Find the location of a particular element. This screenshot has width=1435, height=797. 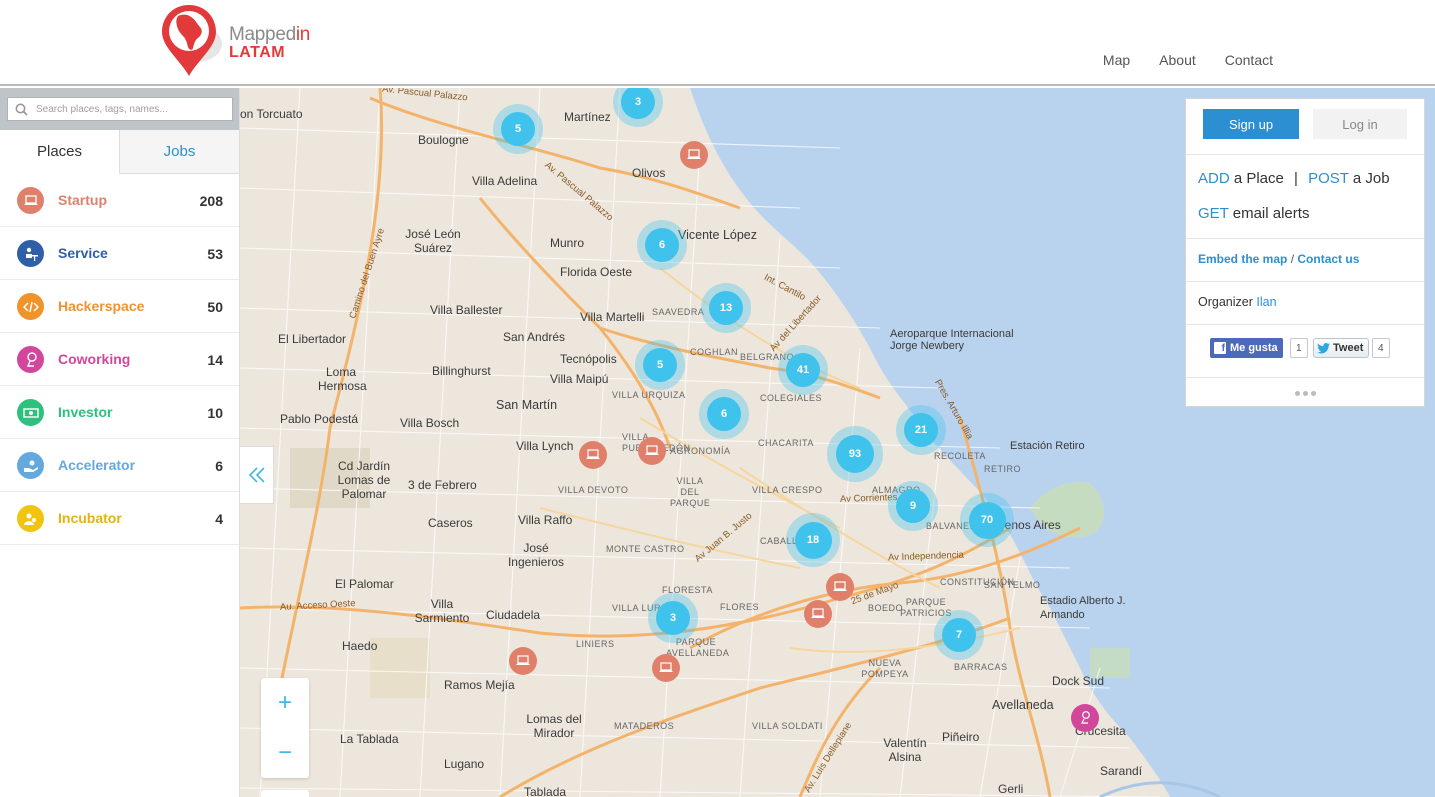

neighborhood-label: MONTE CASTRO is located at coordinates (645, 549).